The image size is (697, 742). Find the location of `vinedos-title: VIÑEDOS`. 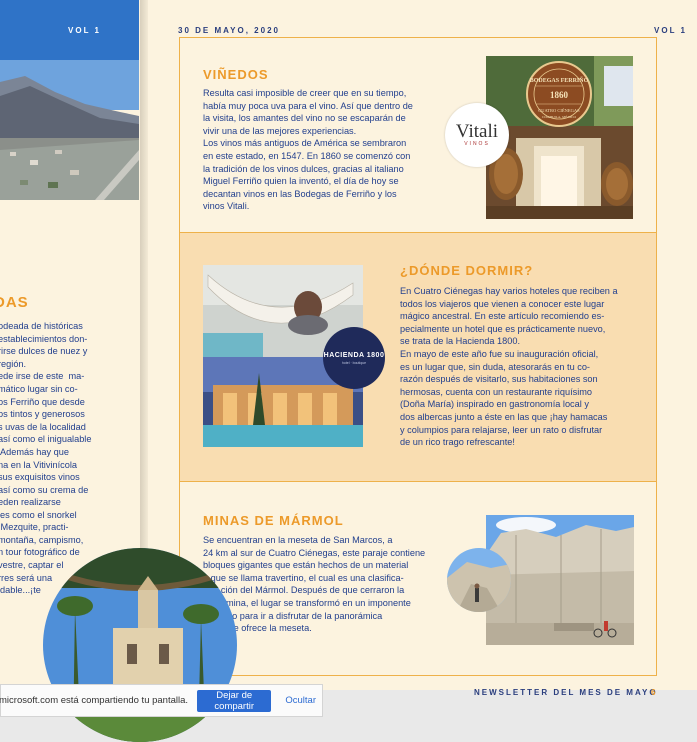

vinedos-title: VIÑEDOS is located at coordinates (236, 74).